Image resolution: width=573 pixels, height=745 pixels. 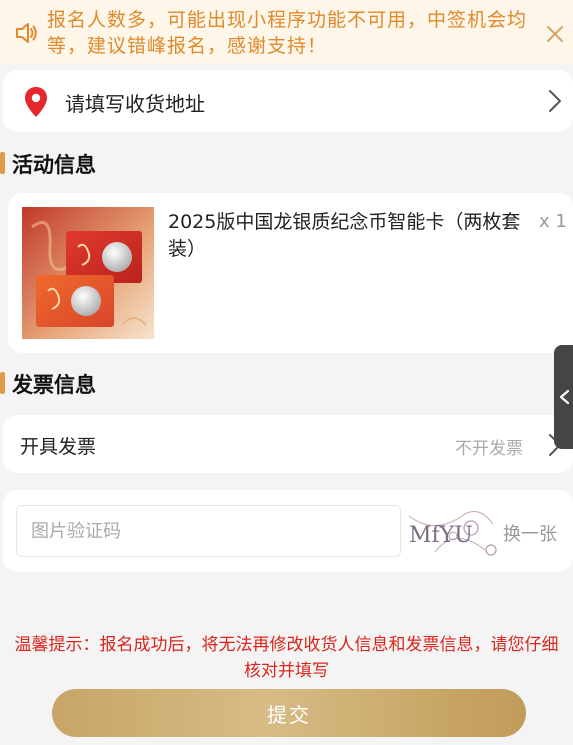 What do you see at coordinates (286, 658) in the screenshot?
I see `warning-tip: 温馨提示：报名成功后，将无法再修改收货人信息和发票信息，请您仔细核对并填写` at bounding box center [286, 658].